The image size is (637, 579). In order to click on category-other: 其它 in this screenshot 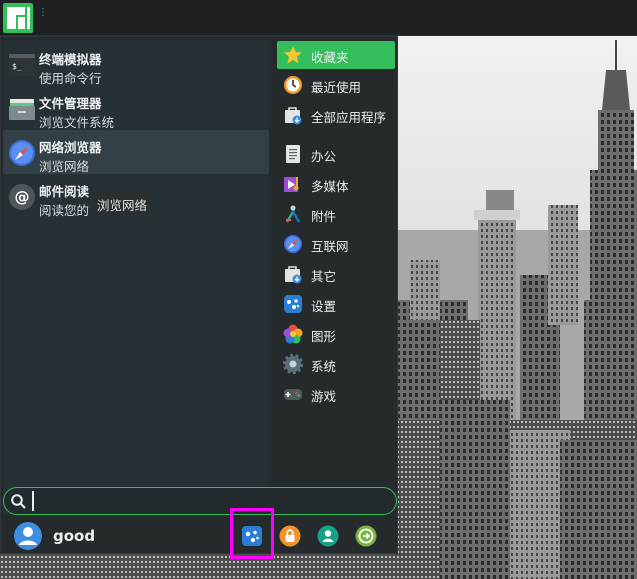, I will do `click(336, 274)`.